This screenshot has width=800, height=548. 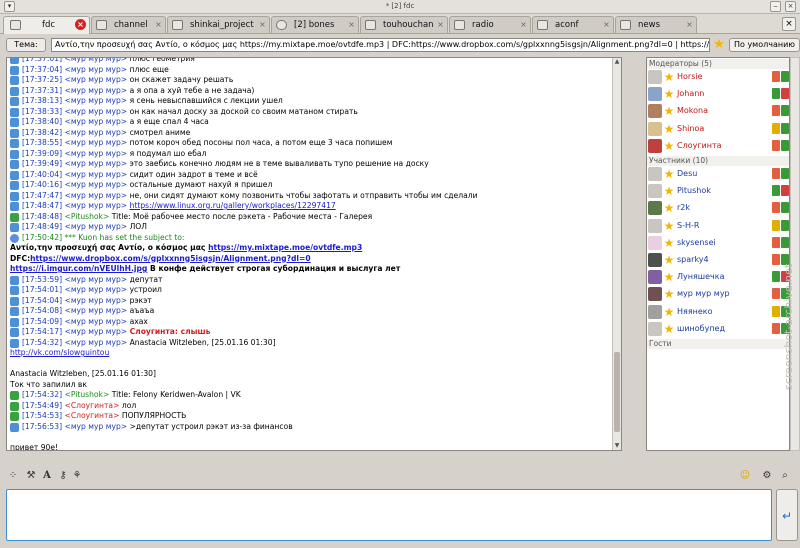 What do you see at coordinates (764, 45) in the screenshot?
I see `default-button: По умолчанию` at bounding box center [764, 45].